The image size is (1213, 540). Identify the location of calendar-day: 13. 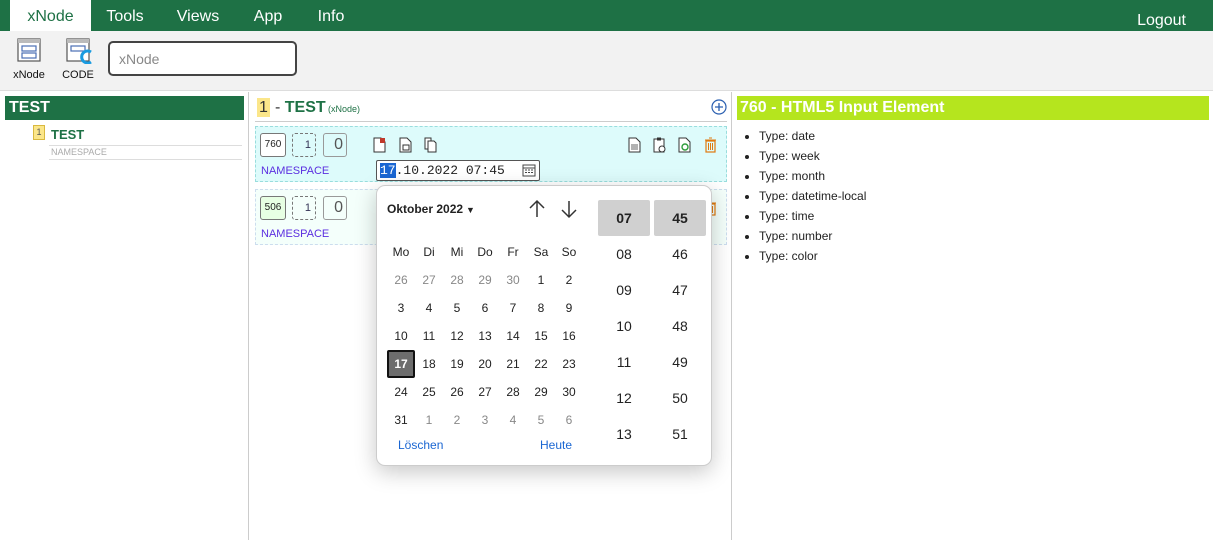
(485, 336).